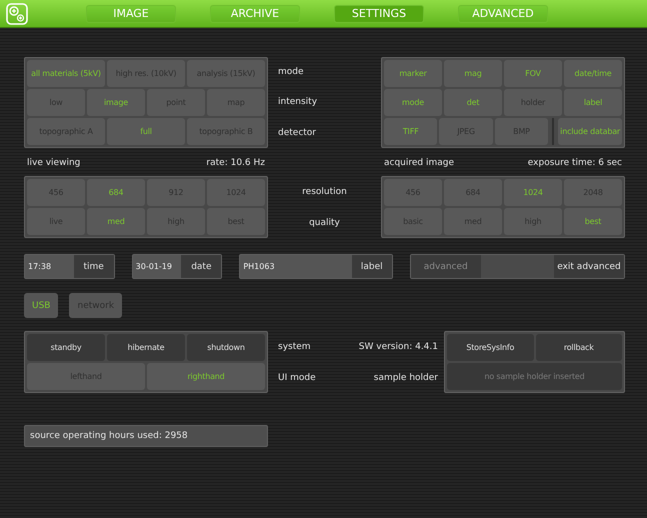 This screenshot has height=518, width=647. I want to click on option-button: med, so click(116, 221).